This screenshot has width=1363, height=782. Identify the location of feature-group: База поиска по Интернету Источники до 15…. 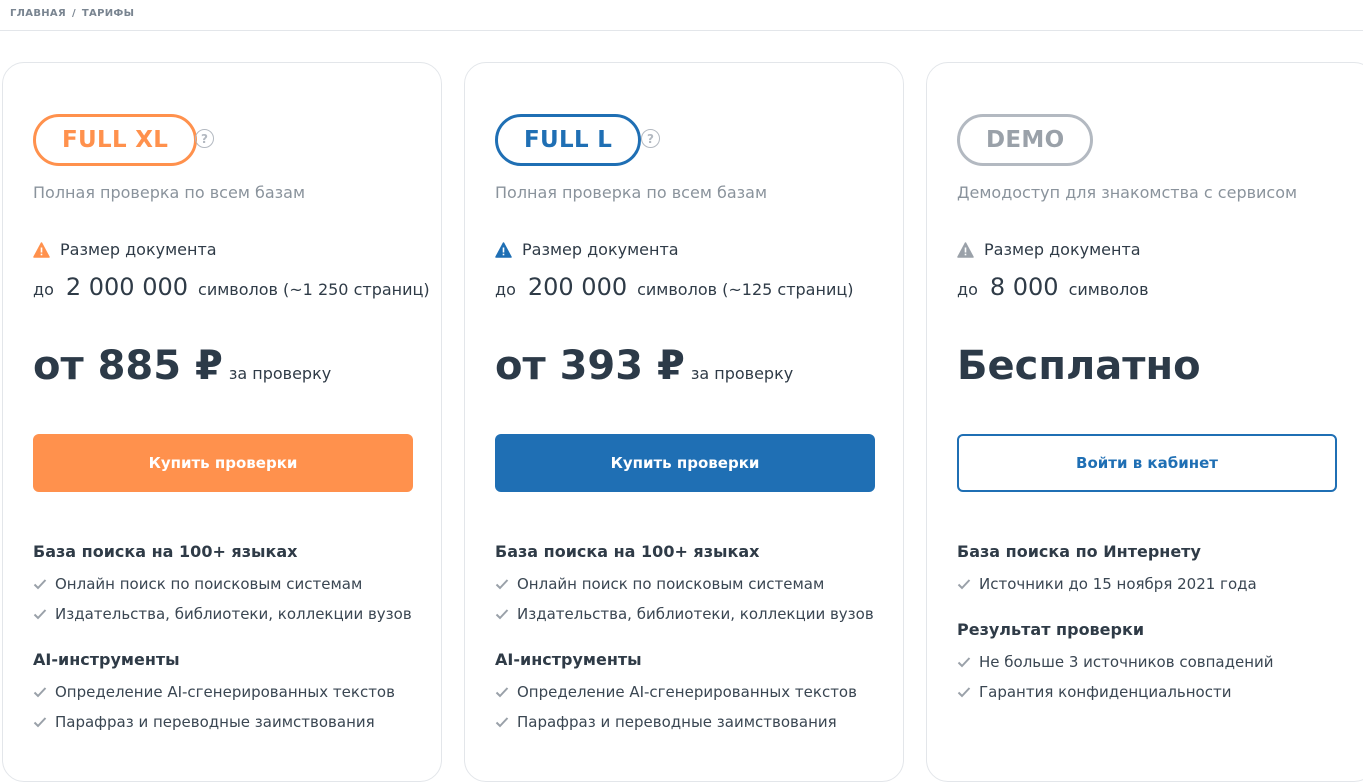
(1157, 570).